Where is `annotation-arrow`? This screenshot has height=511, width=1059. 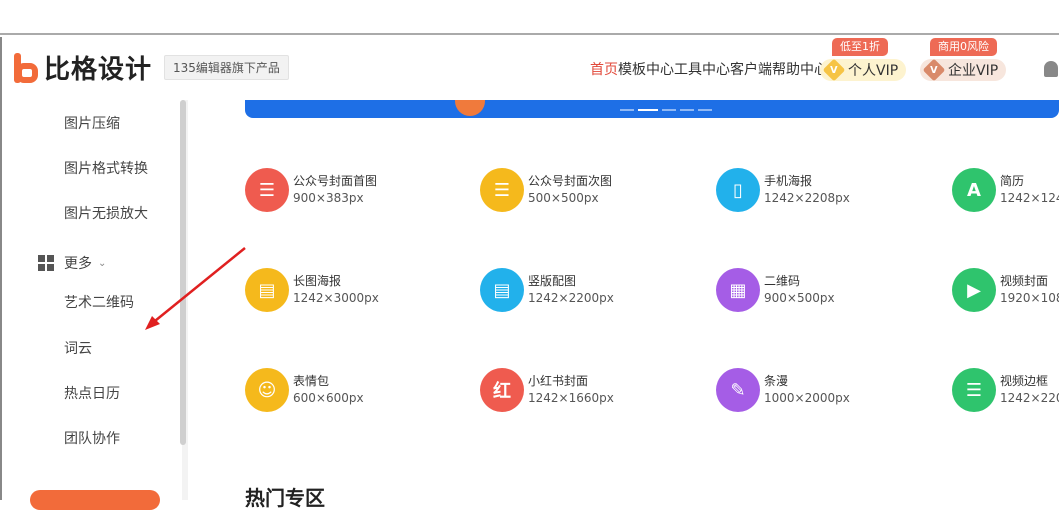
annotation-arrow is located at coordinates (195, 288).